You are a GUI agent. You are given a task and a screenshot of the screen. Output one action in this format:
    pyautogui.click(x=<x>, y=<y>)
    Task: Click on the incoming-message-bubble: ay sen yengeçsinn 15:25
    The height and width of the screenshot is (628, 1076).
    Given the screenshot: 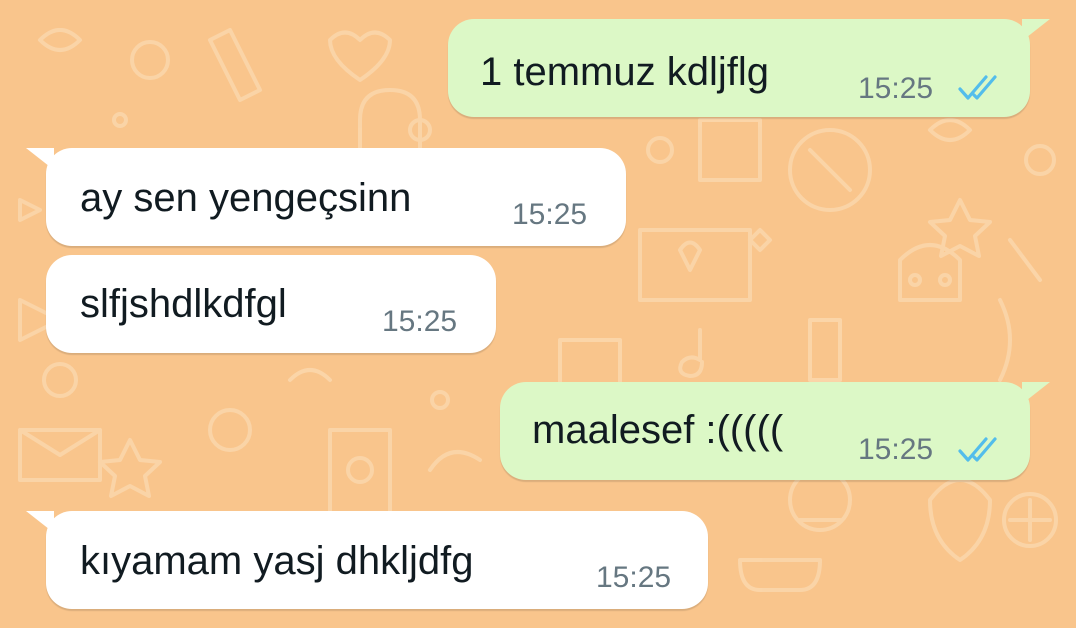 What is the action you would take?
    pyautogui.click(x=326, y=197)
    